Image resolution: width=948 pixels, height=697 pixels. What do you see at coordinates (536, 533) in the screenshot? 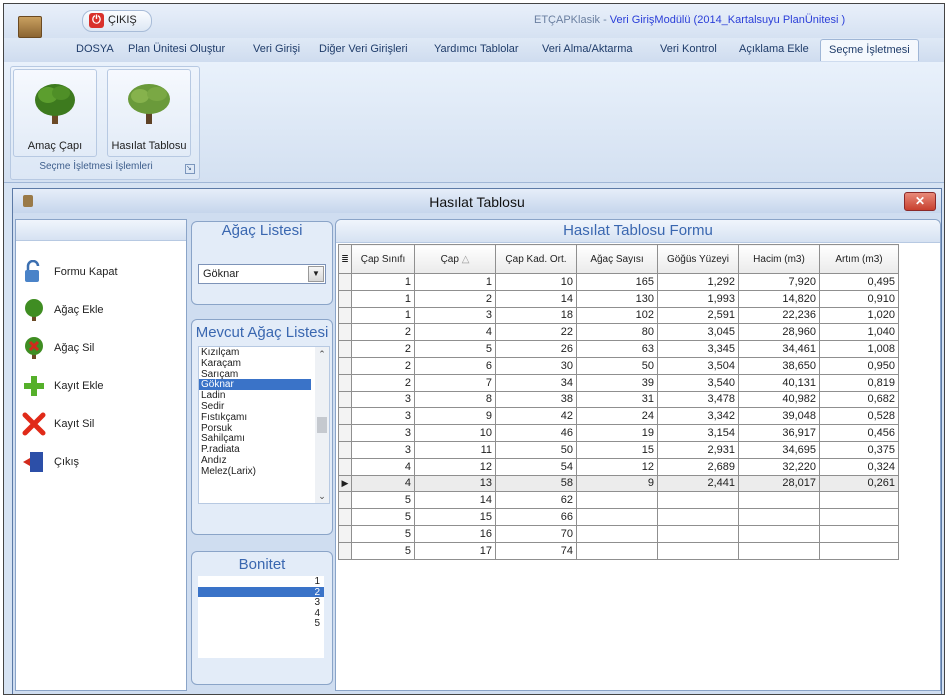
I see `table-cell: 70` at bounding box center [536, 533].